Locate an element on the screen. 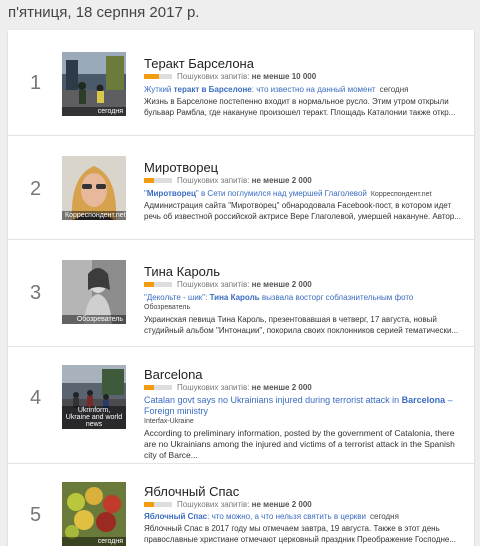  trend-rank: 2 is located at coordinates (36, 189).